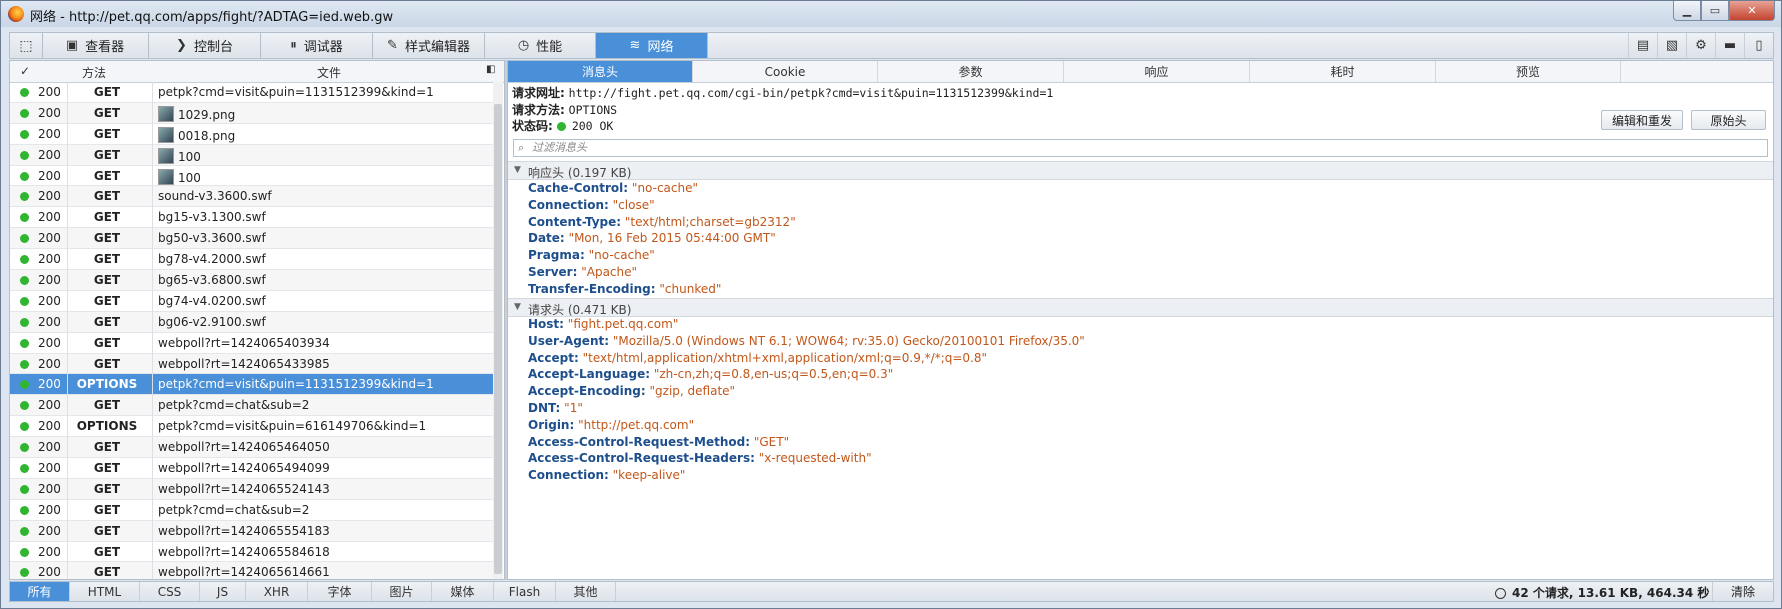  What do you see at coordinates (252, 364) in the screenshot?
I see `table-row: 200 GET webpoll?rt=1424065433985` at bounding box center [252, 364].